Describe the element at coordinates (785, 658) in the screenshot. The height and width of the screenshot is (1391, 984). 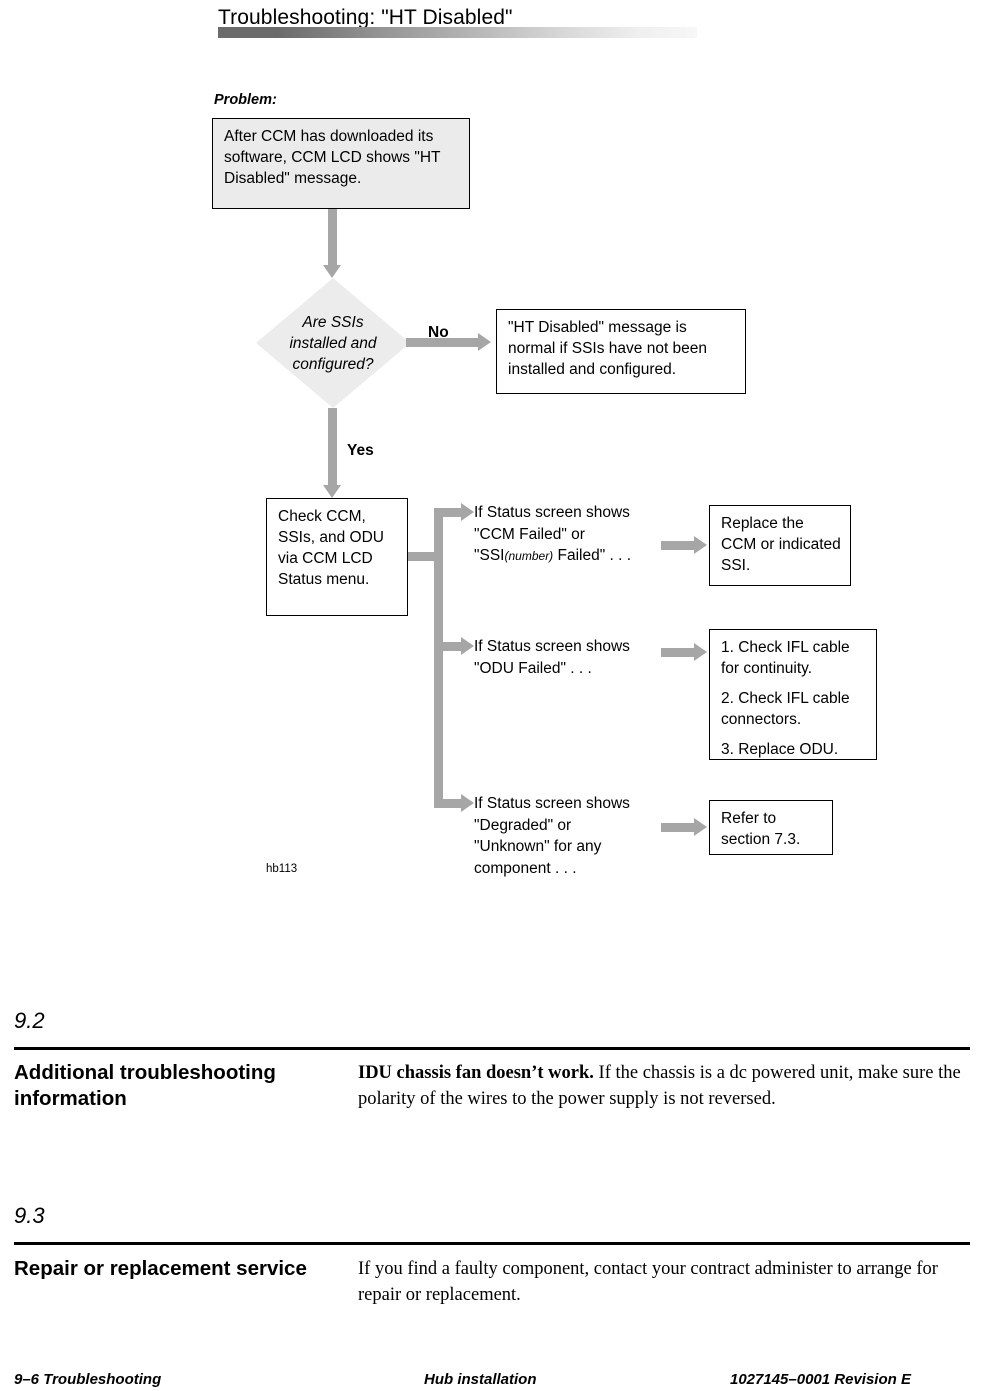
I see `branch-2-result-item-1: 1. Check IFL cable for continuity.` at that location.